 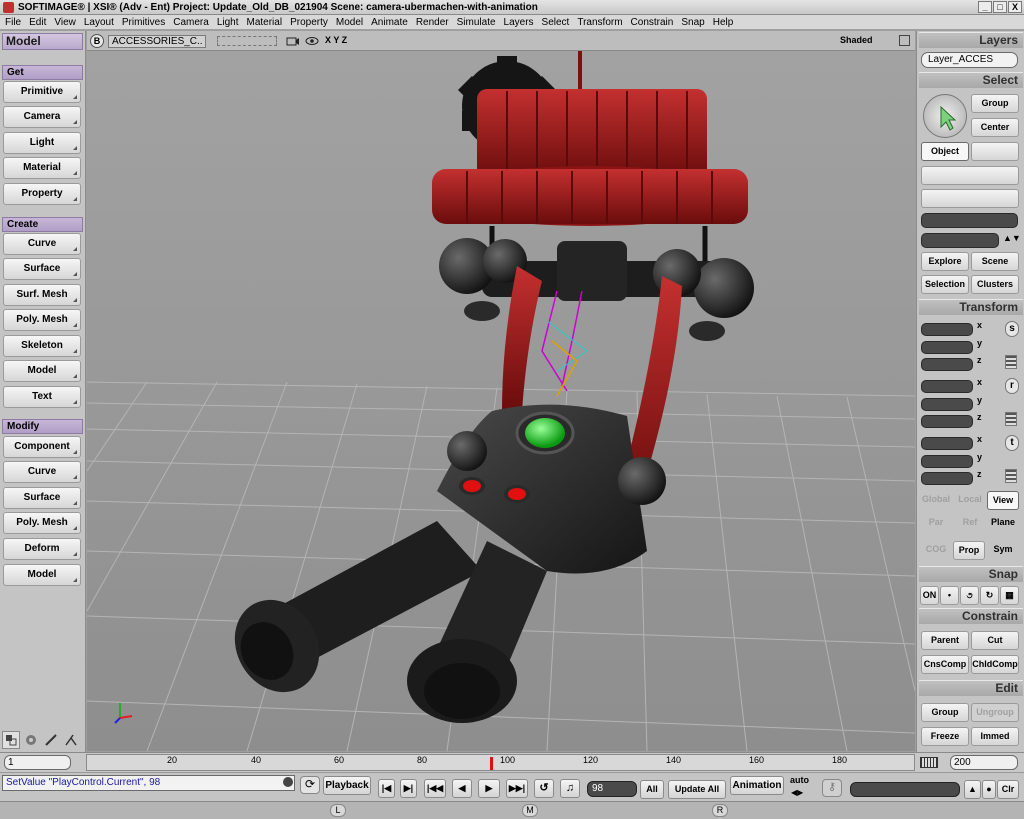 What do you see at coordinates (757, 785) in the screenshot?
I see `animation-menu: Animation` at bounding box center [757, 785].